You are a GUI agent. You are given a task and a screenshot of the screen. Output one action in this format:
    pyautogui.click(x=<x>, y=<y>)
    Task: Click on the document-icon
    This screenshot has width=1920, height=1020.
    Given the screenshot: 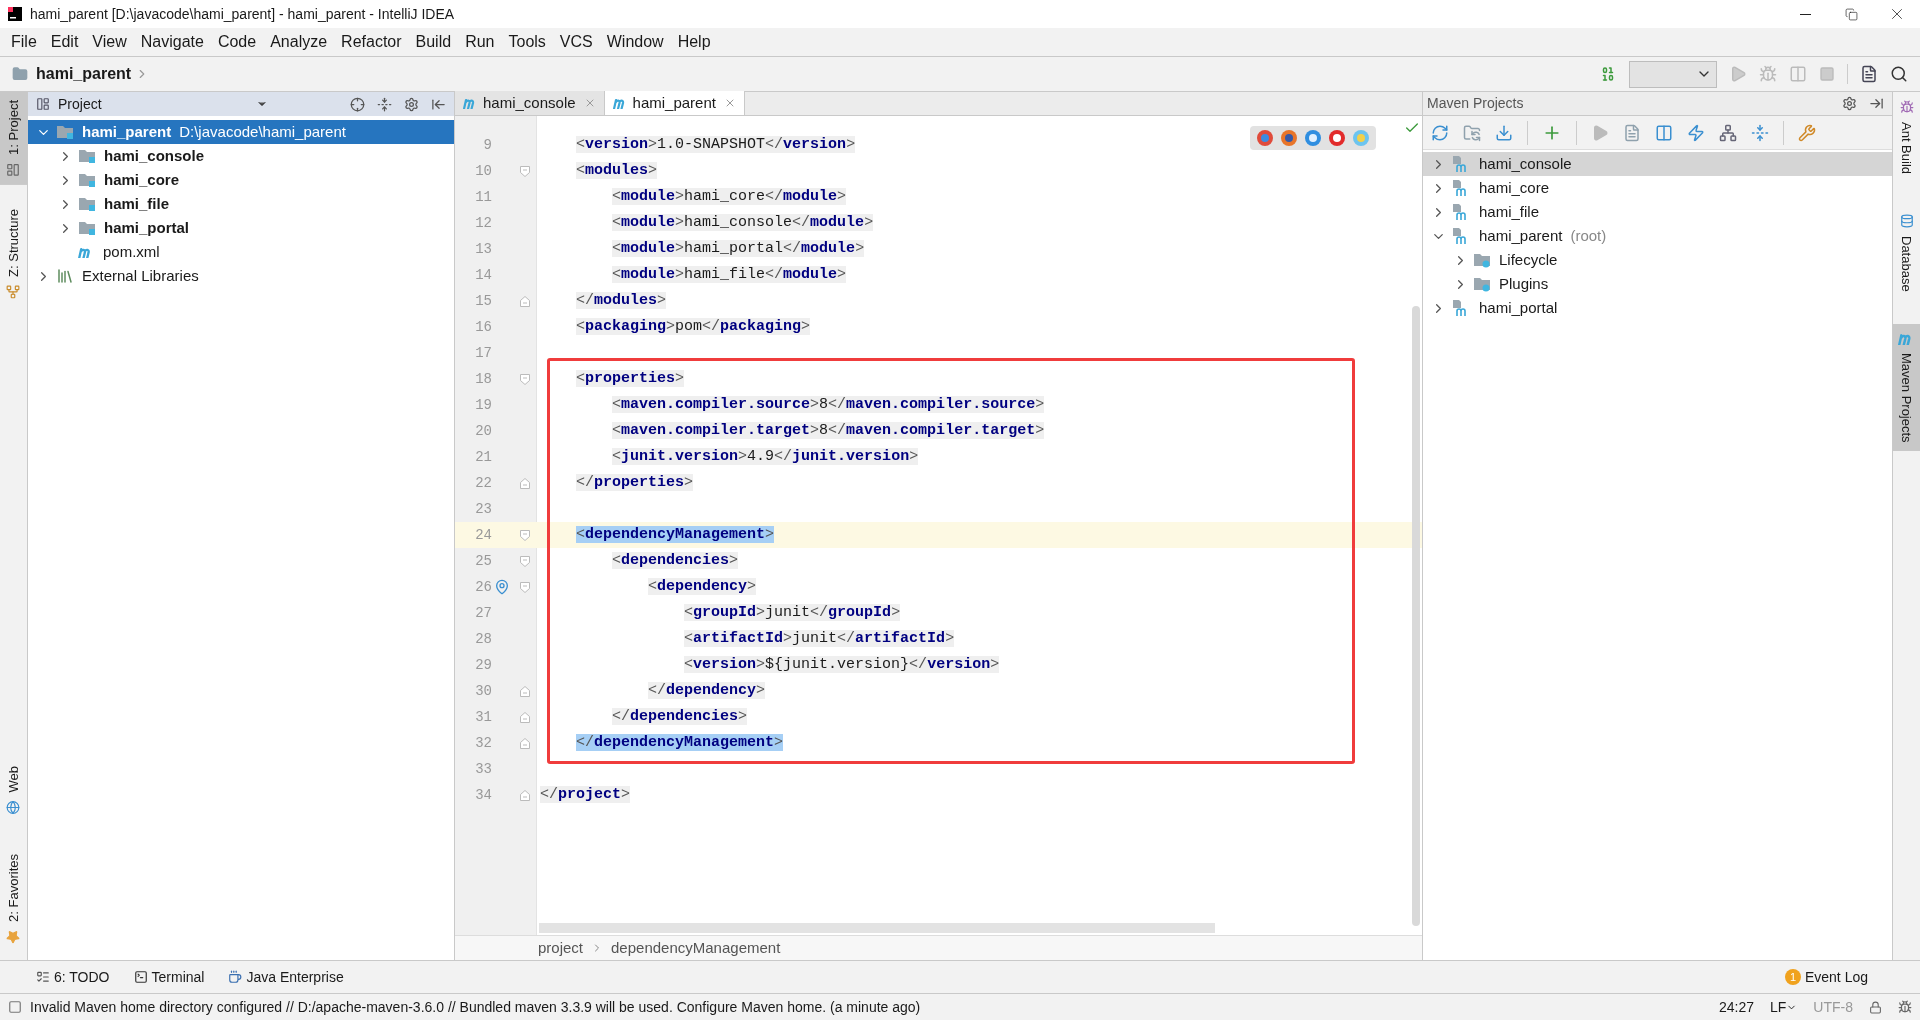 What is the action you would take?
    pyautogui.click(x=1632, y=132)
    